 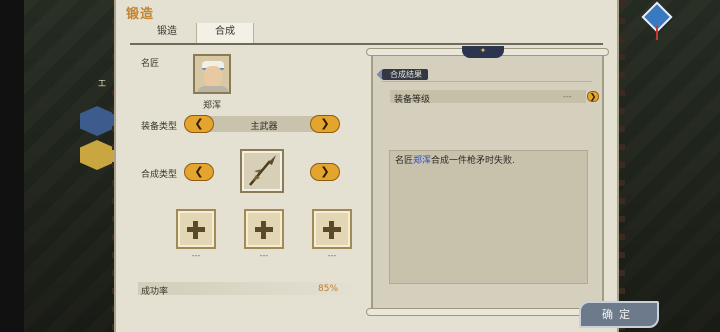 What do you see at coordinates (264, 127) in the screenshot?
I see `equipment-type-value: 主武器` at bounding box center [264, 127].